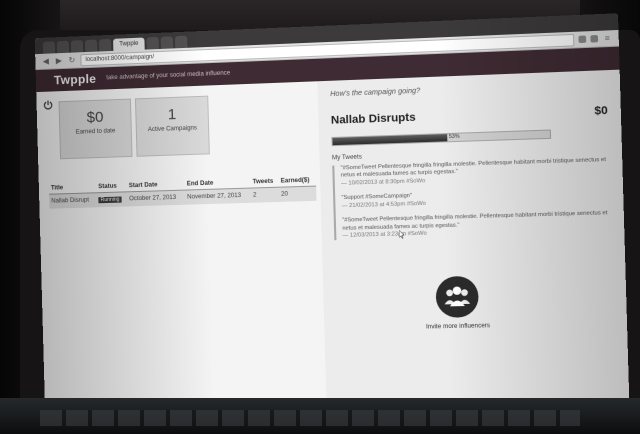 Image resolution: width=640 pixels, height=434 pixels. What do you see at coordinates (172, 115) in the screenshot?
I see `active-campaigns-value: 1` at bounding box center [172, 115].